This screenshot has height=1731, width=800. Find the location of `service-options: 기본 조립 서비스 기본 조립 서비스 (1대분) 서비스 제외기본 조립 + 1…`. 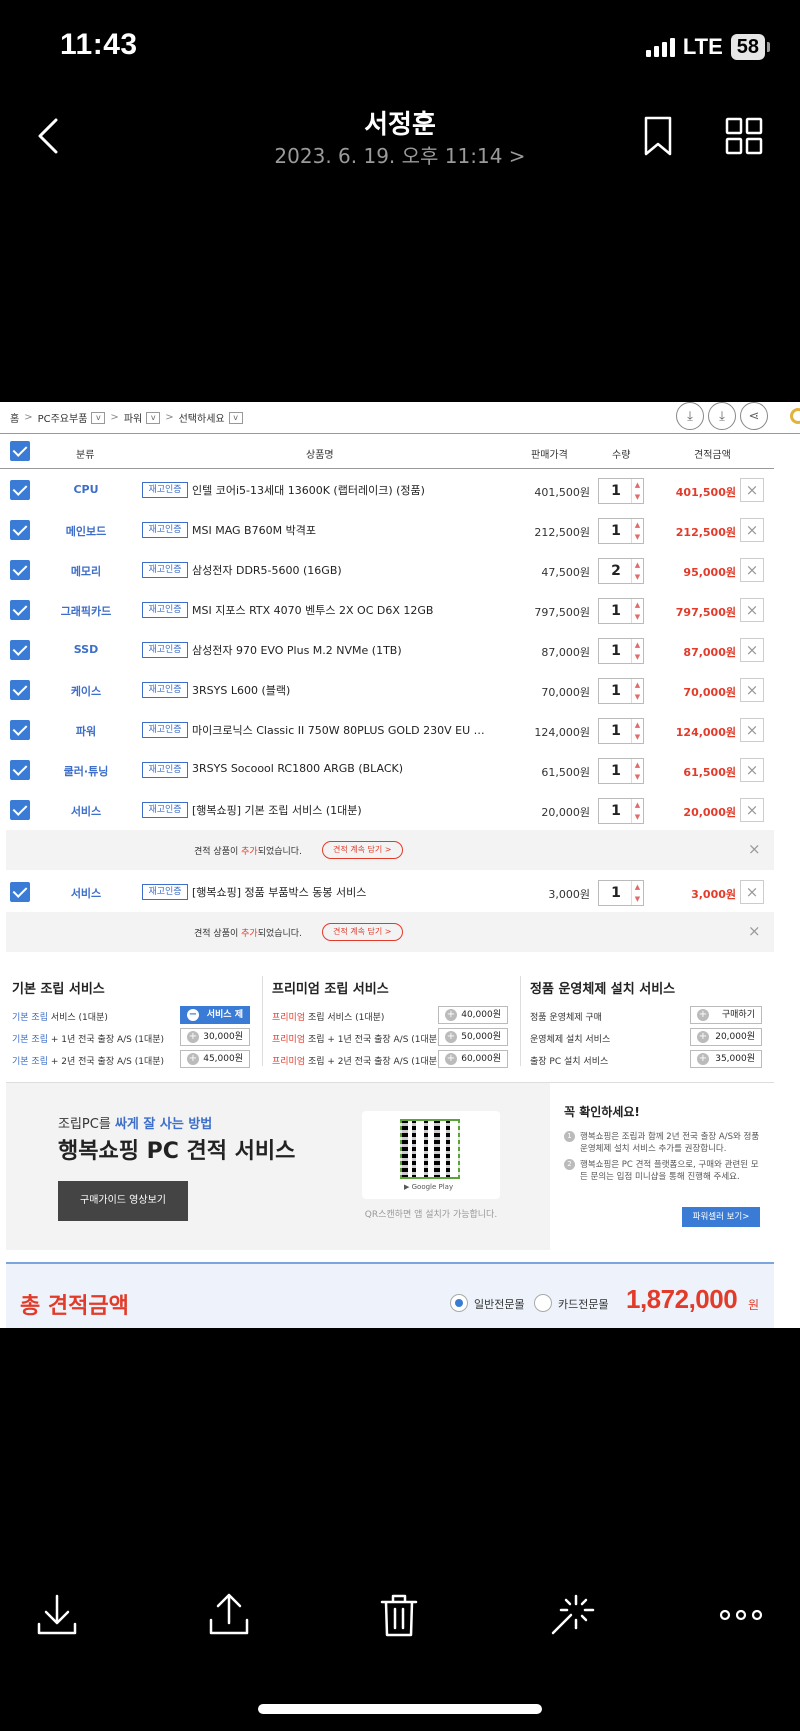

service-options: 기본 조립 서비스 기본 조립 서비스 (1대분) 서비스 제외기본 조립 + 1… is located at coordinates (387, 1022).